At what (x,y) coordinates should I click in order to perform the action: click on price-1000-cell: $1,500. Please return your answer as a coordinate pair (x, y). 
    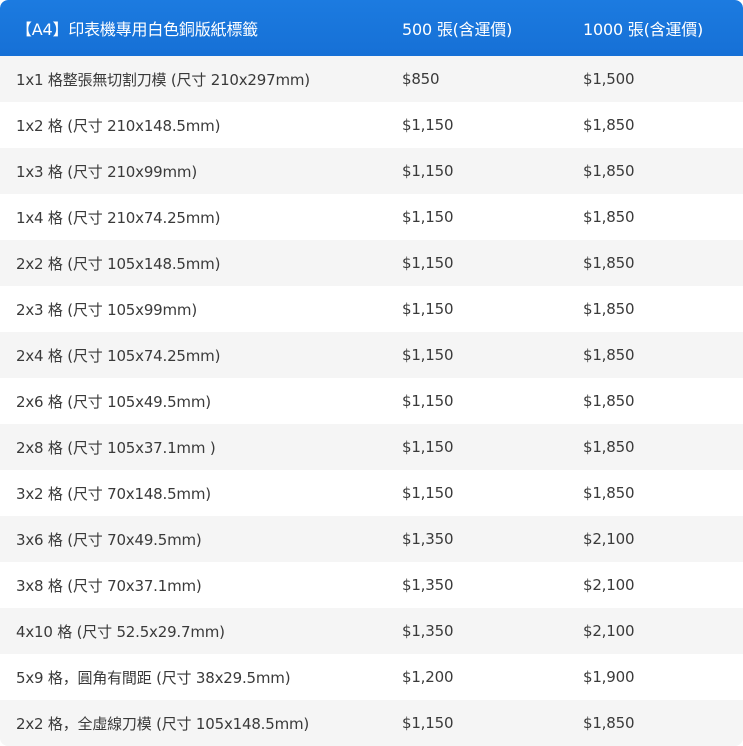
    Looking at the image, I should click on (609, 79).